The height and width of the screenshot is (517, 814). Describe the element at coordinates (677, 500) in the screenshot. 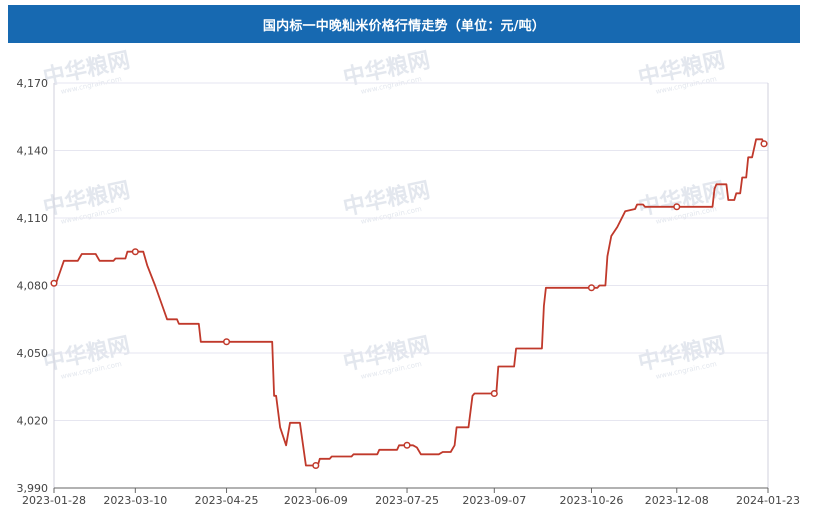

I see `x-tick-label: 2023-12-08` at that location.